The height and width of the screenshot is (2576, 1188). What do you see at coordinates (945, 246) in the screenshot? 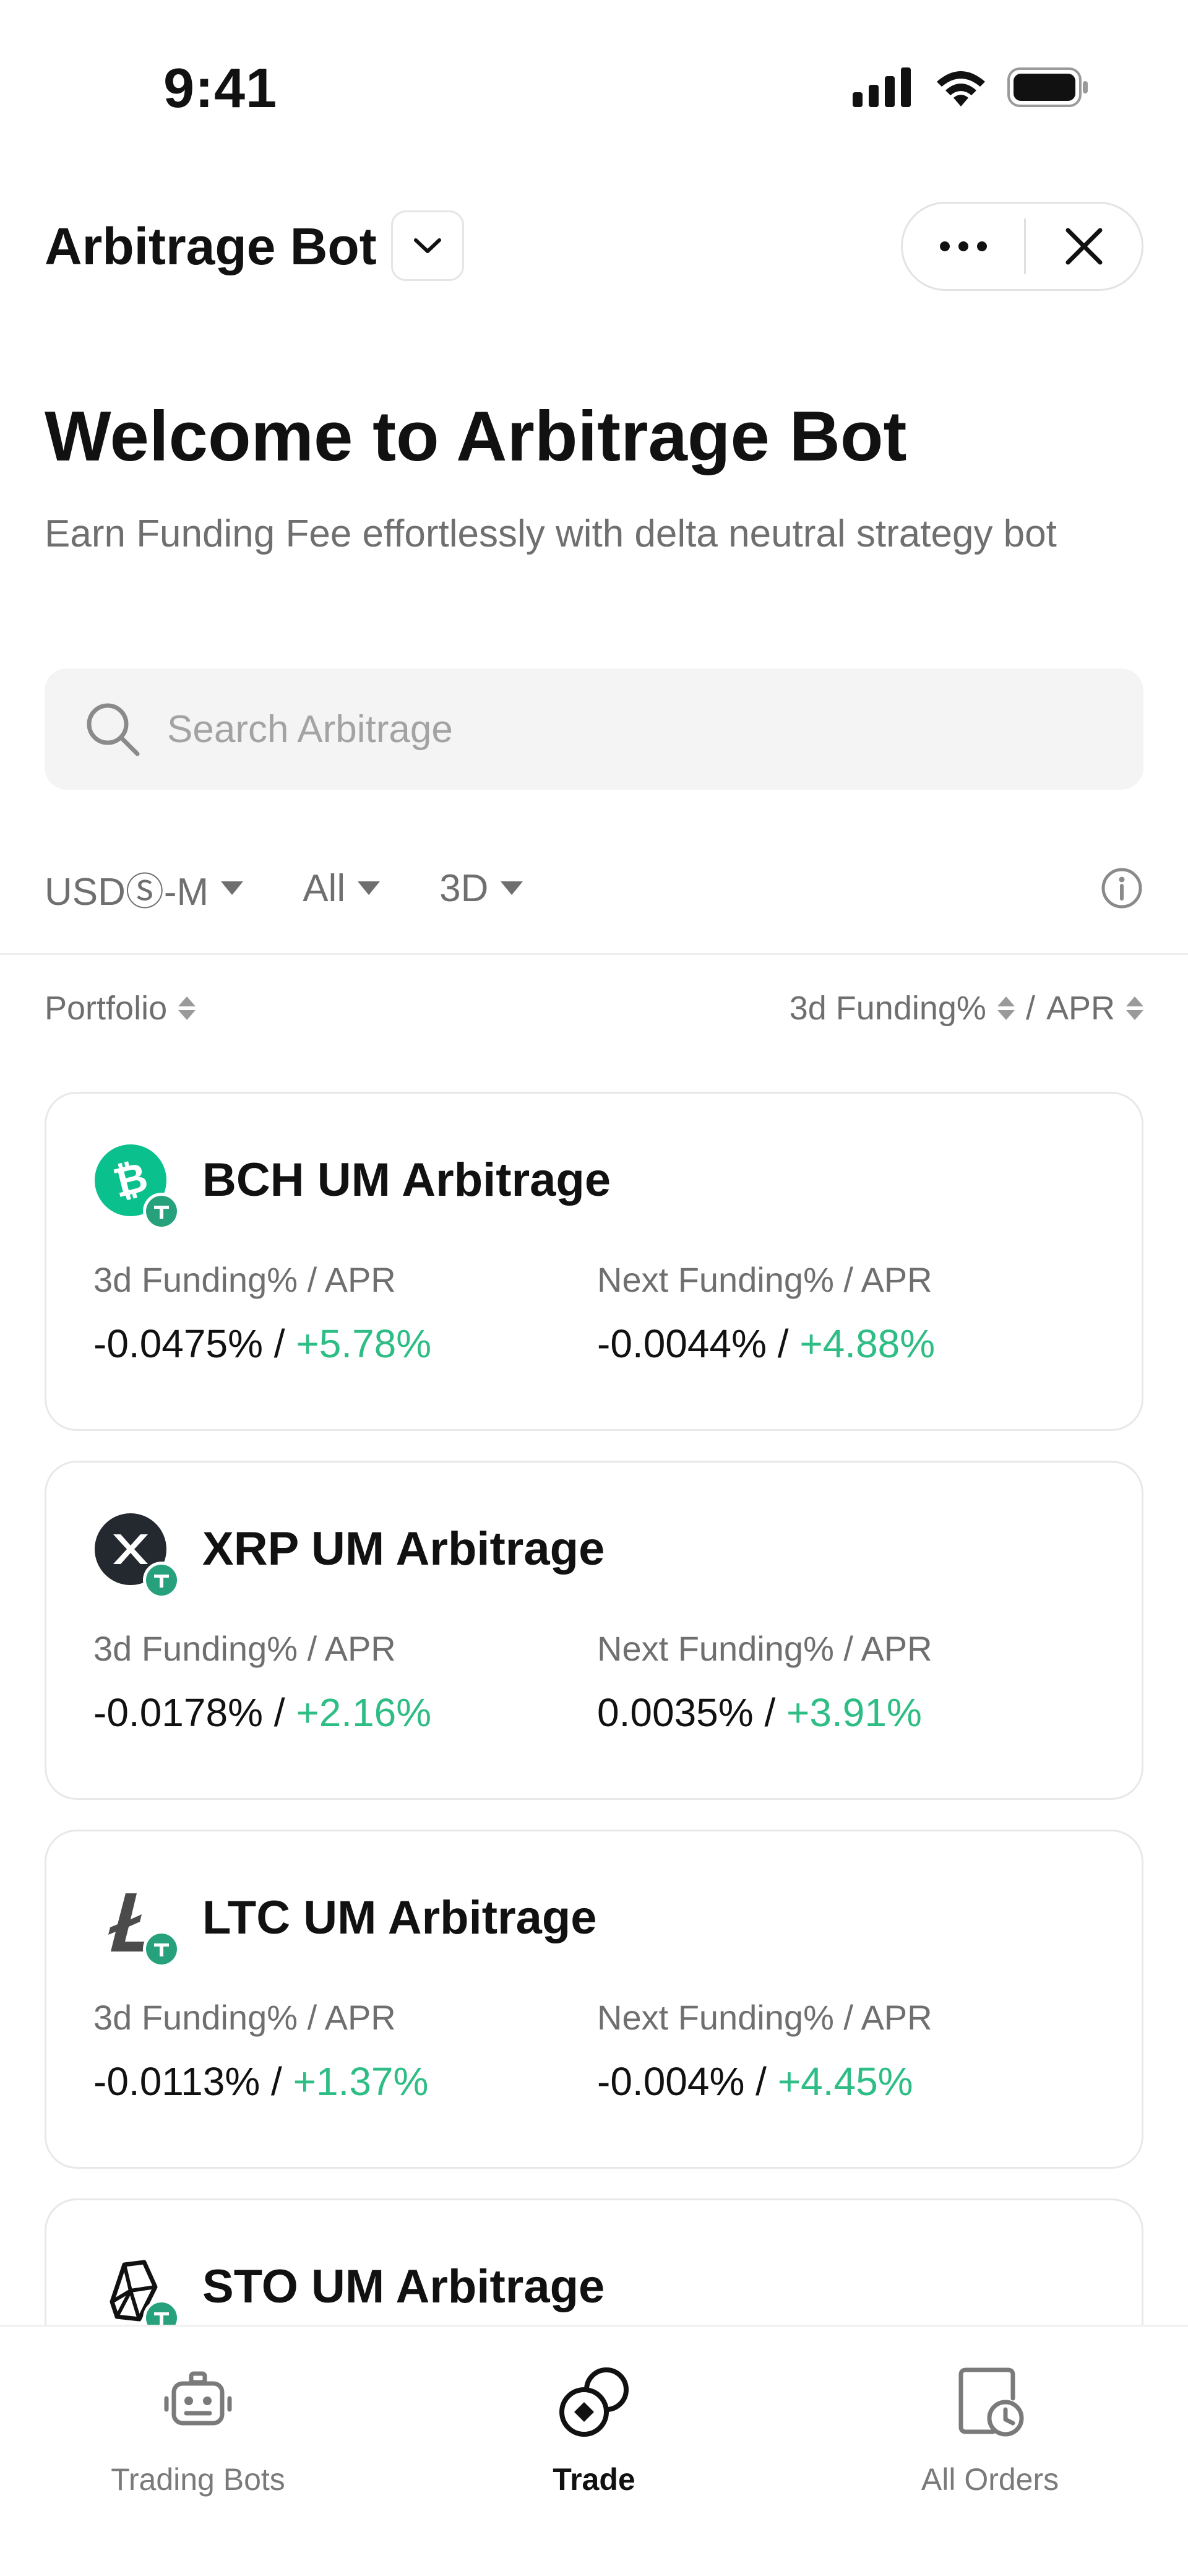
I see `more-icon` at bounding box center [945, 246].